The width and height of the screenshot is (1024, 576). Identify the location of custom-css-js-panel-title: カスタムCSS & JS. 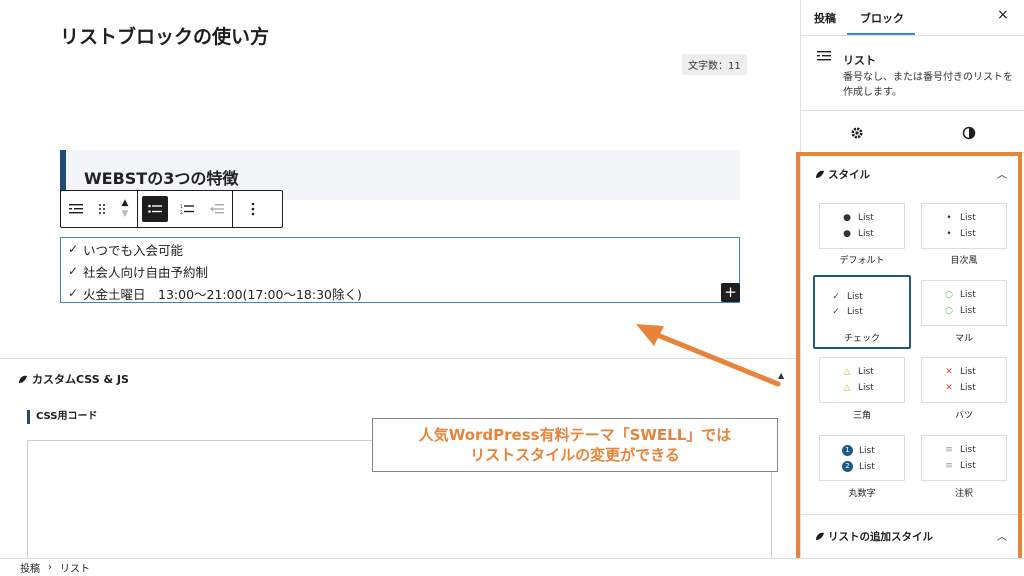
(73, 379).